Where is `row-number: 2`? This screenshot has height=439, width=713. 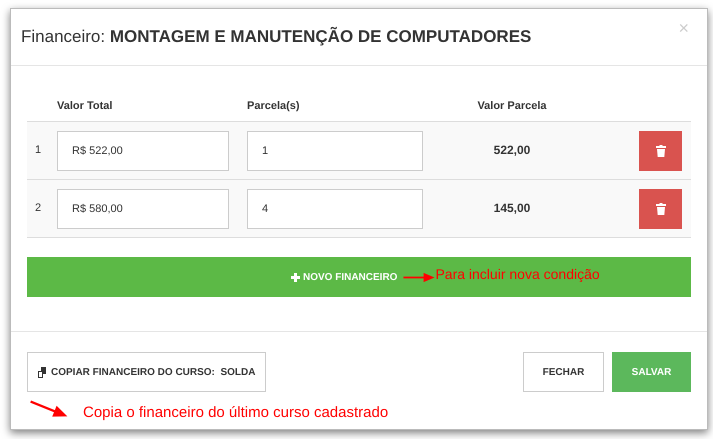 row-number: 2 is located at coordinates (38, 208).